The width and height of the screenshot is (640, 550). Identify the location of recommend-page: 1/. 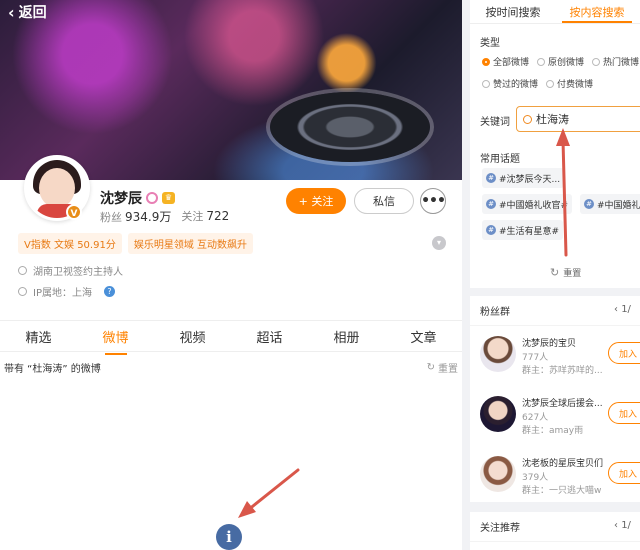
(626, 525).